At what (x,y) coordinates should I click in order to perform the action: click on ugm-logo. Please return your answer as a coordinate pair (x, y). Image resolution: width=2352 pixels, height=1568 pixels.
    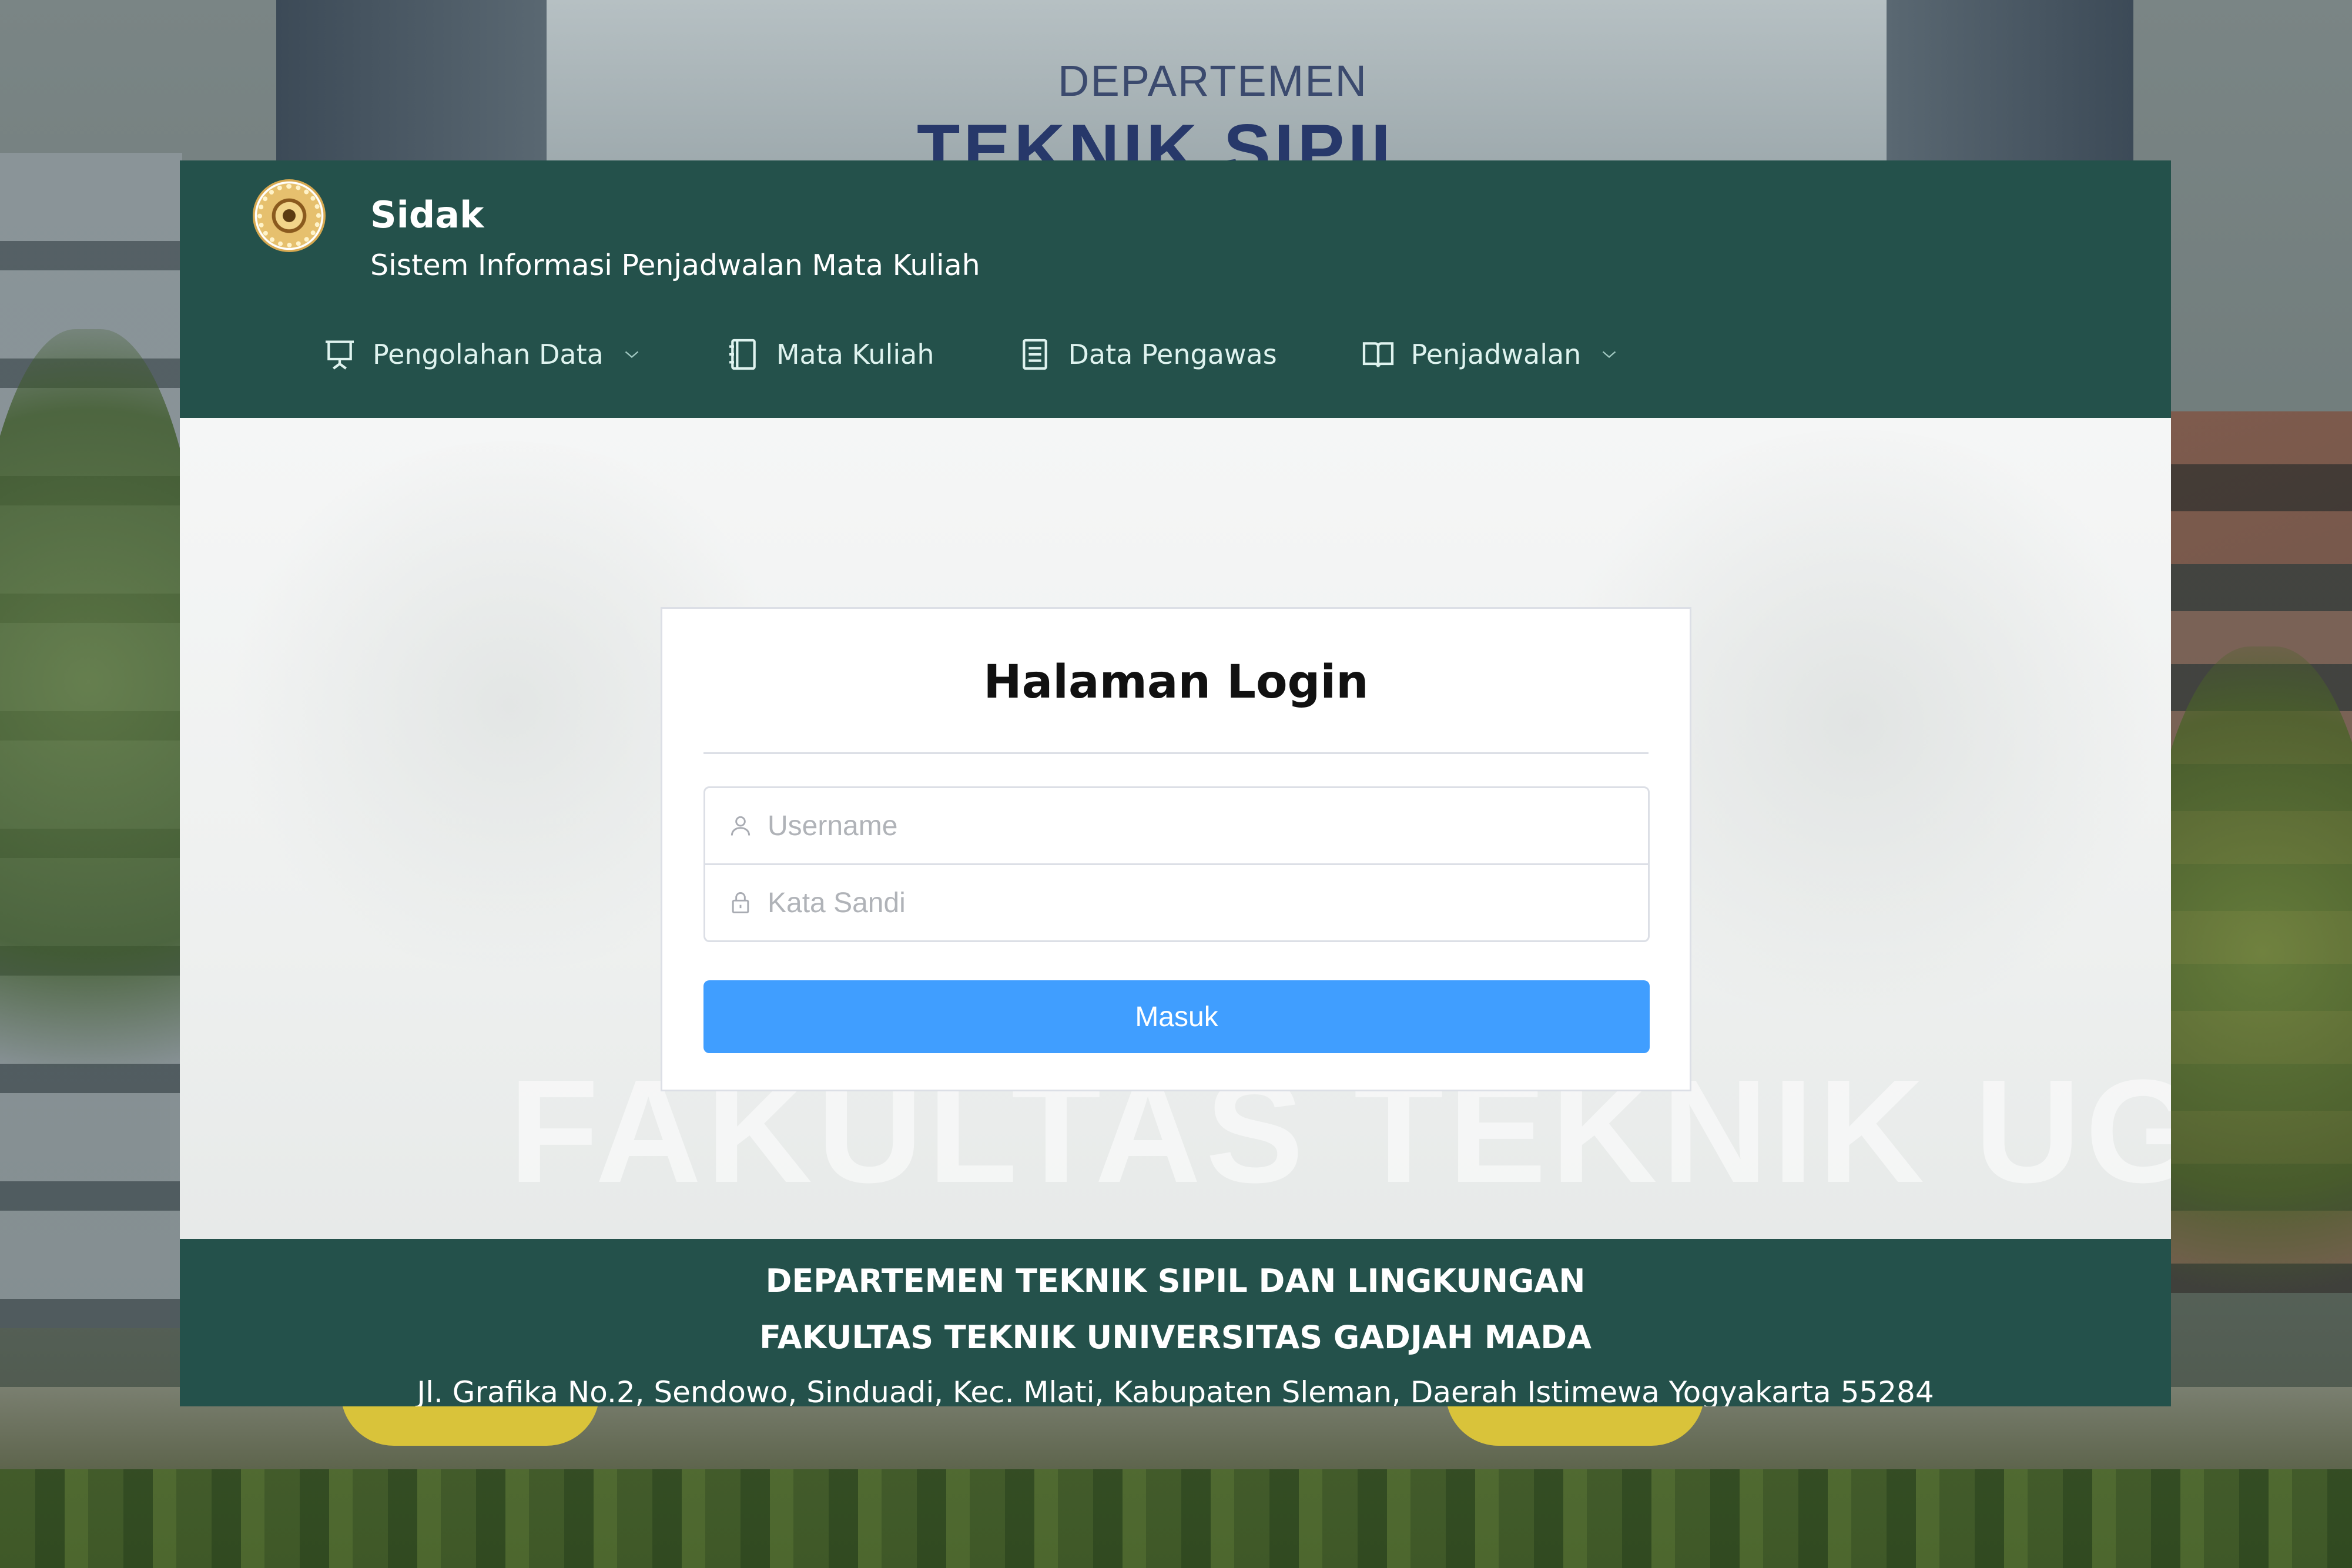
    Looking at the image, I should click on (289, 215).